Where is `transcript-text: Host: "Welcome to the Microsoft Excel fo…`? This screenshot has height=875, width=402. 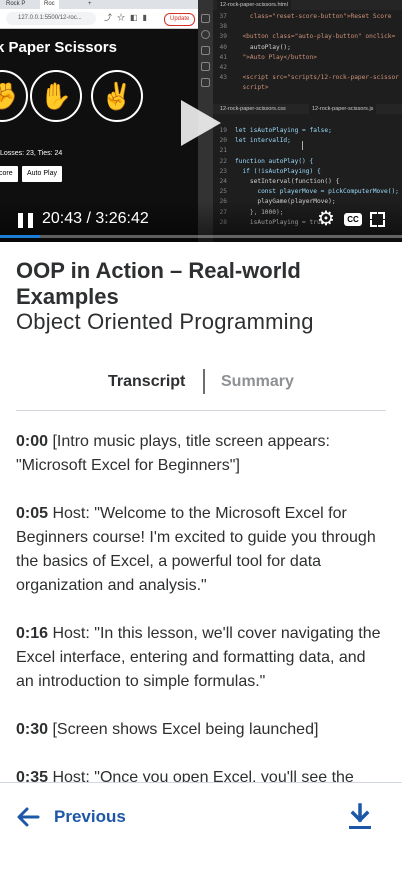
transcript-text: Host: "Welcome to the Microsoft Excel fo… is located at coordinates (196, 549).